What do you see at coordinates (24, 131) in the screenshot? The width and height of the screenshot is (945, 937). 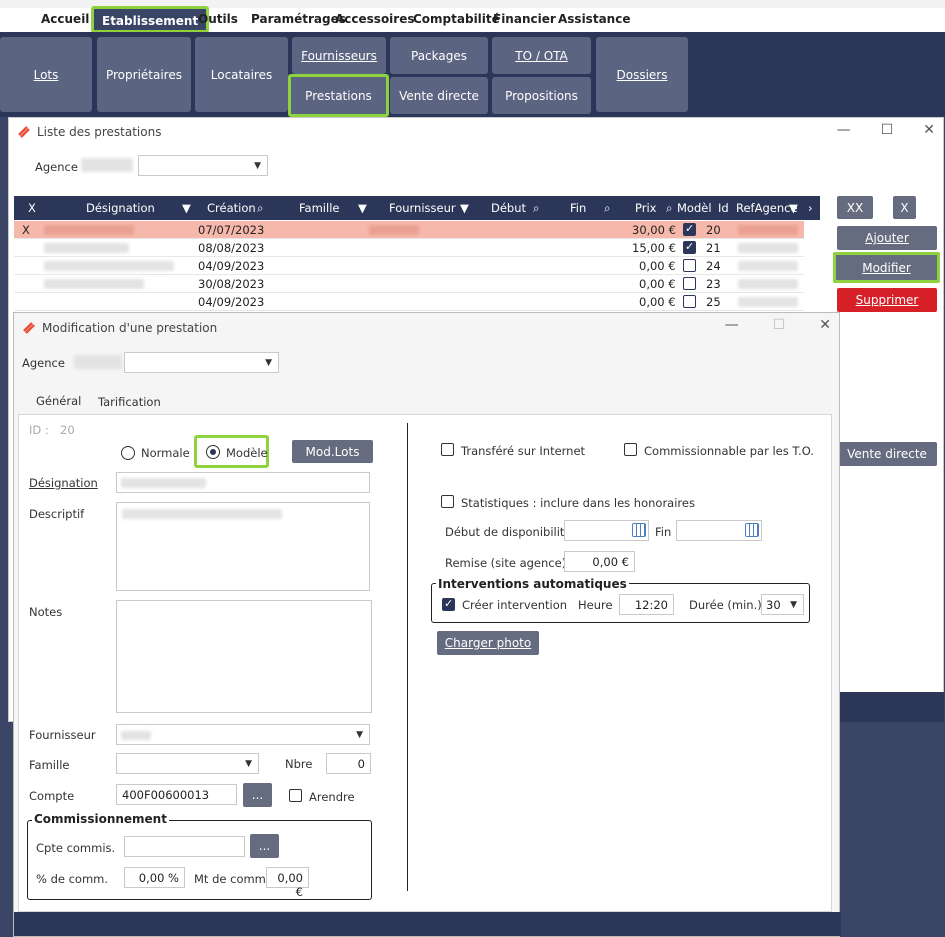 I see `app-logo-icon` at bounding box center [24, 131].